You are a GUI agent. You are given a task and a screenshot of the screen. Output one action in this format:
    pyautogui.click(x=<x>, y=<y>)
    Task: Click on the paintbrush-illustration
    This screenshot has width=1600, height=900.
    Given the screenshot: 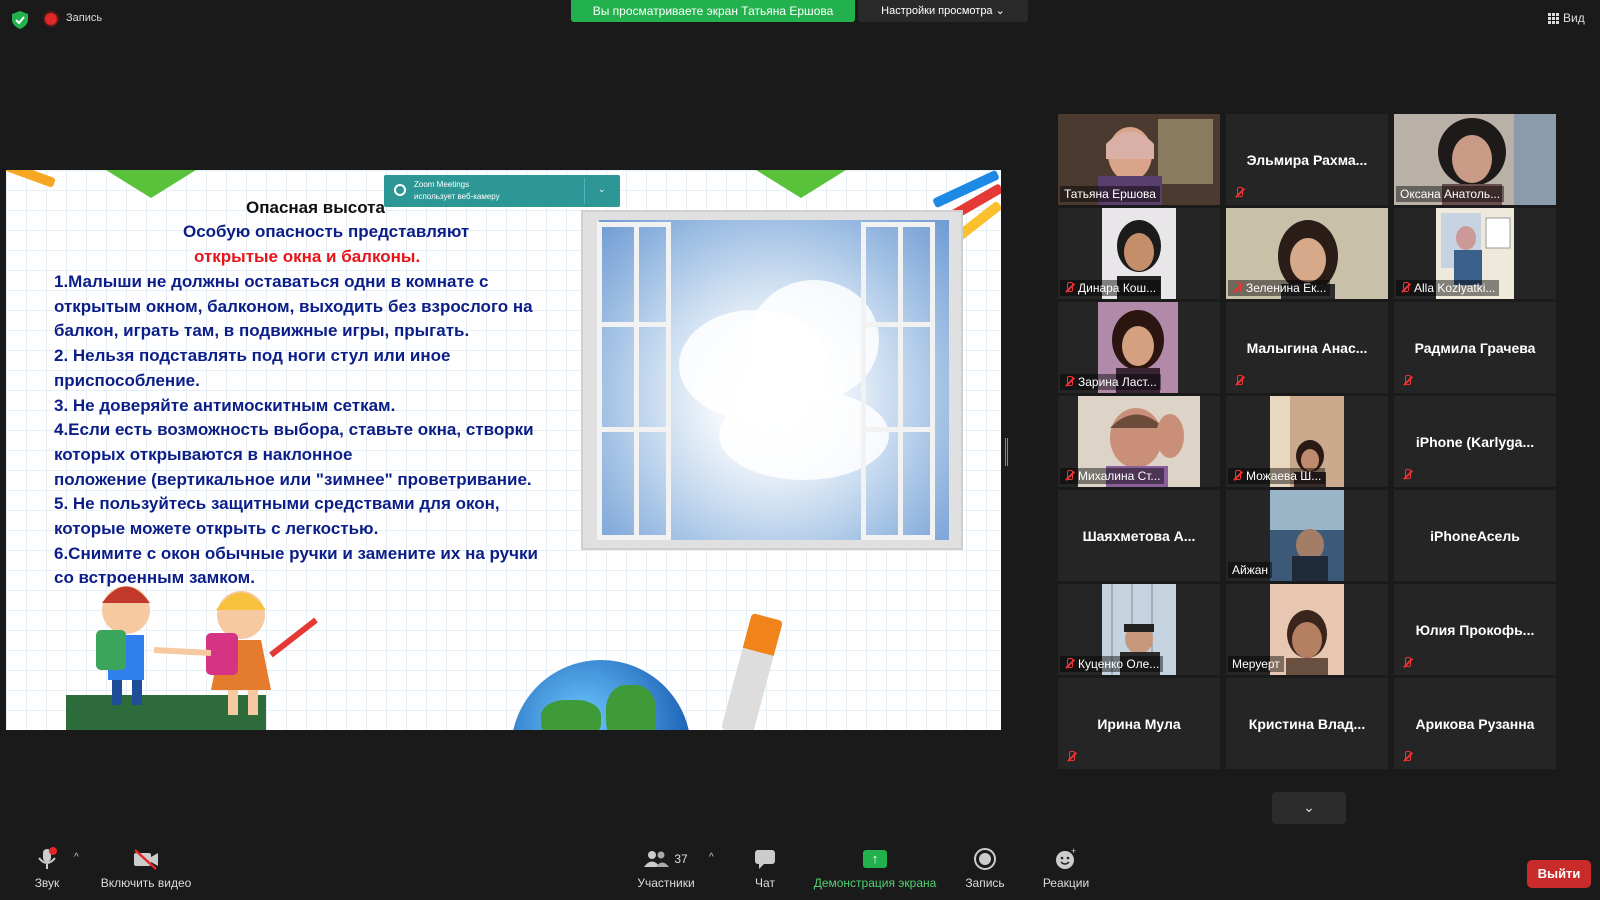 What is the action you would take?
    pyautogui.click(x=752, y=671)
    